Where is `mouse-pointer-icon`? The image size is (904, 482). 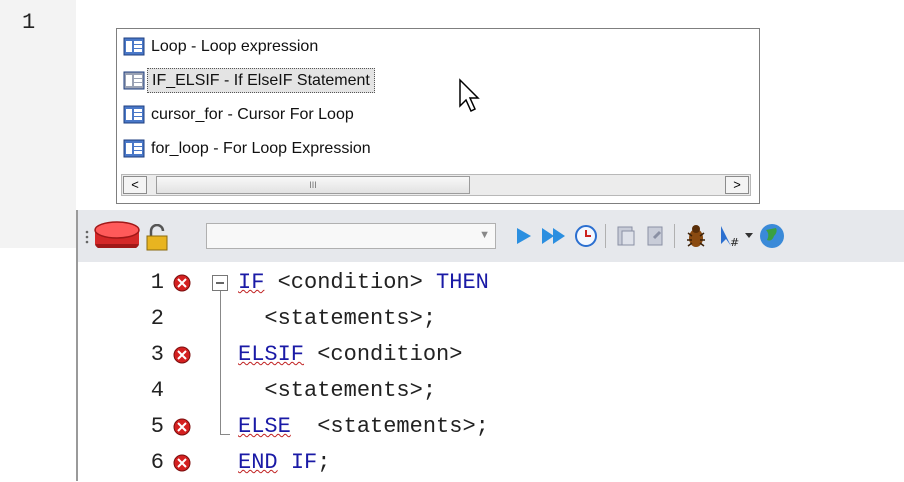 mouse-pointer-icon is located at coordinates (469, 95).